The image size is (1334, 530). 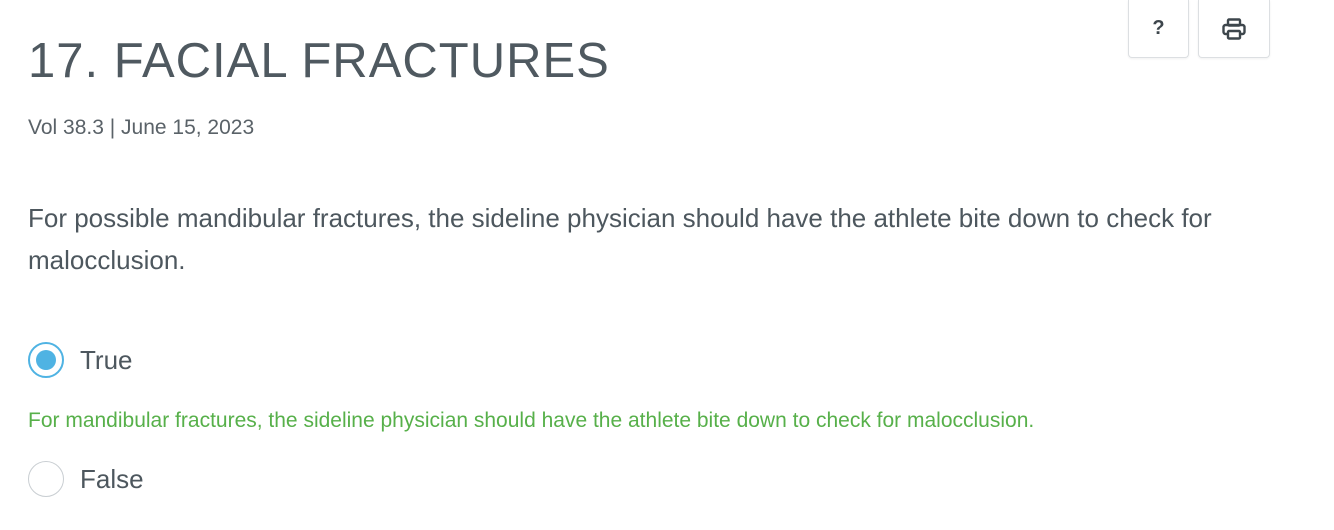 I want to click on radio-selected-dot, so click(x=46, y=360).